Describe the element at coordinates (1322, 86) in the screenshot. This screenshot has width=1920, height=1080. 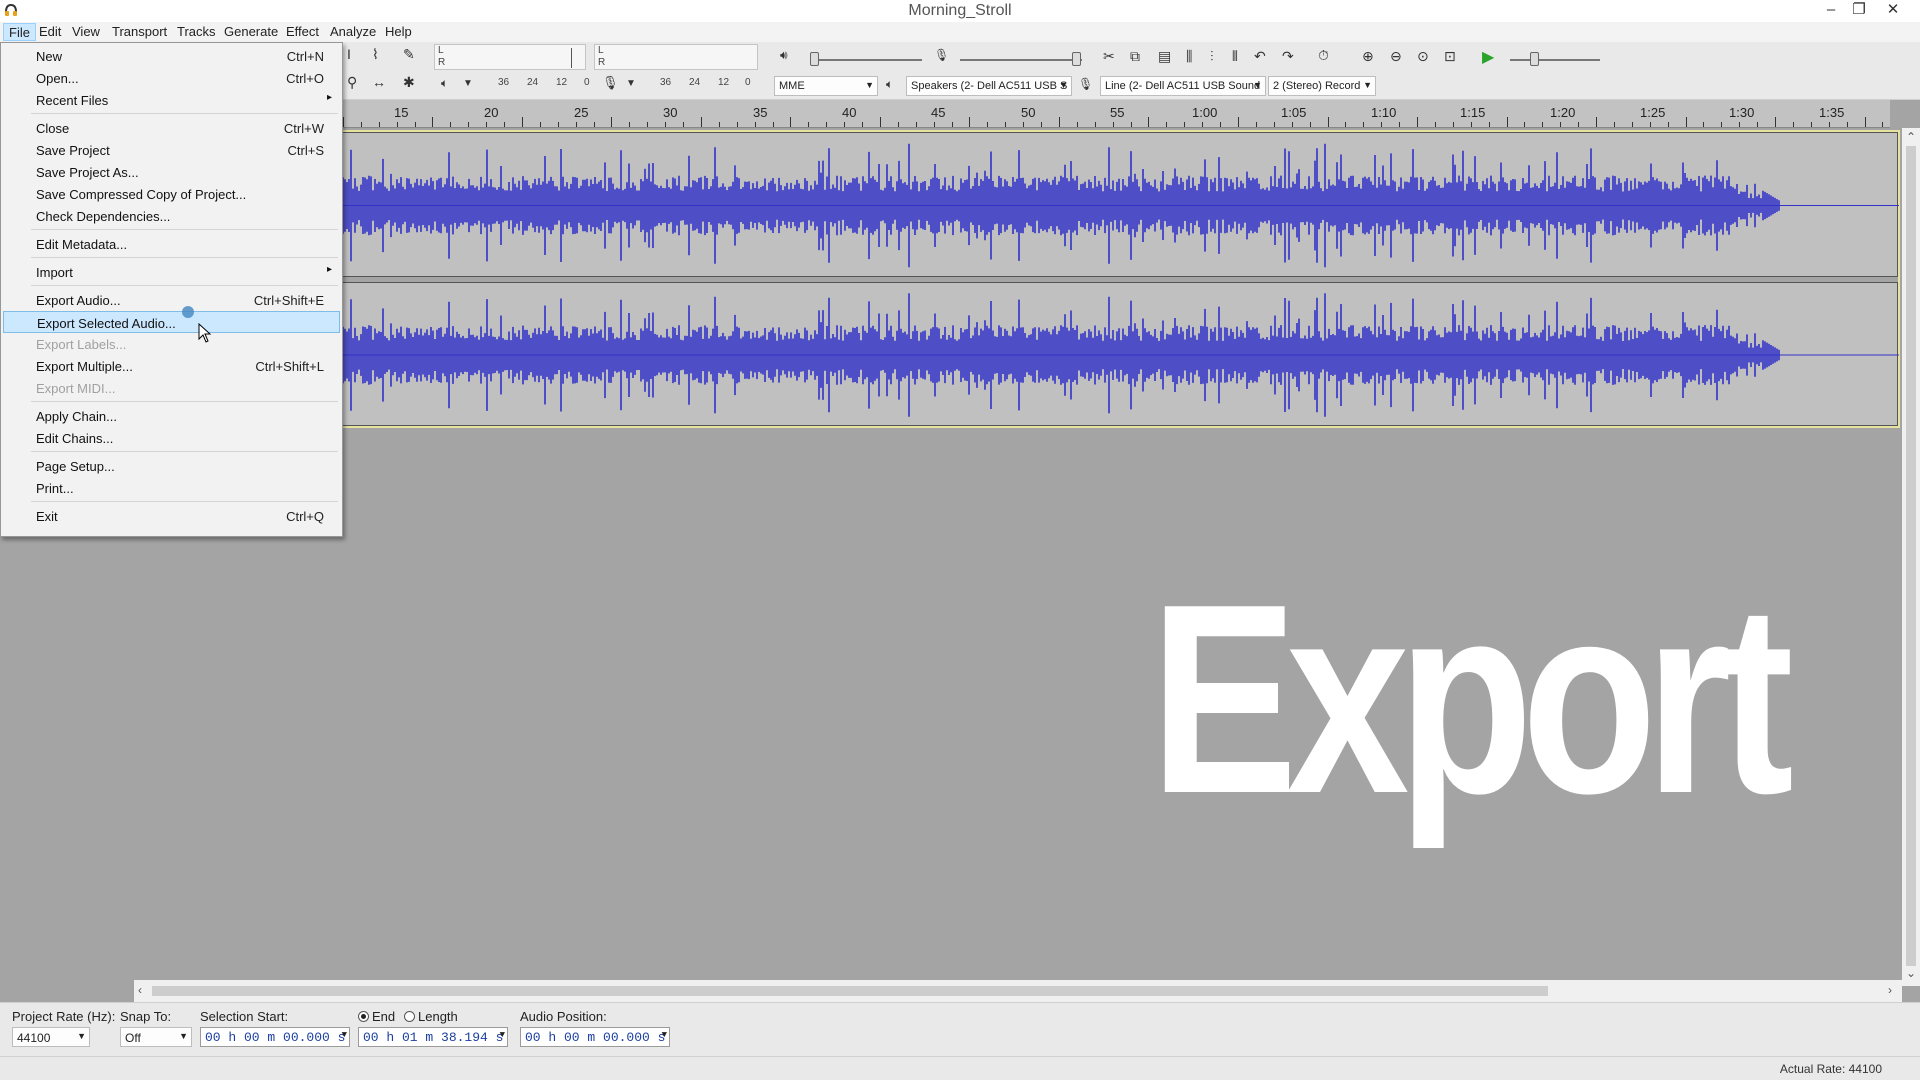
I see `input-channels-select: 2 (Stereo) Record ▼` at that location.